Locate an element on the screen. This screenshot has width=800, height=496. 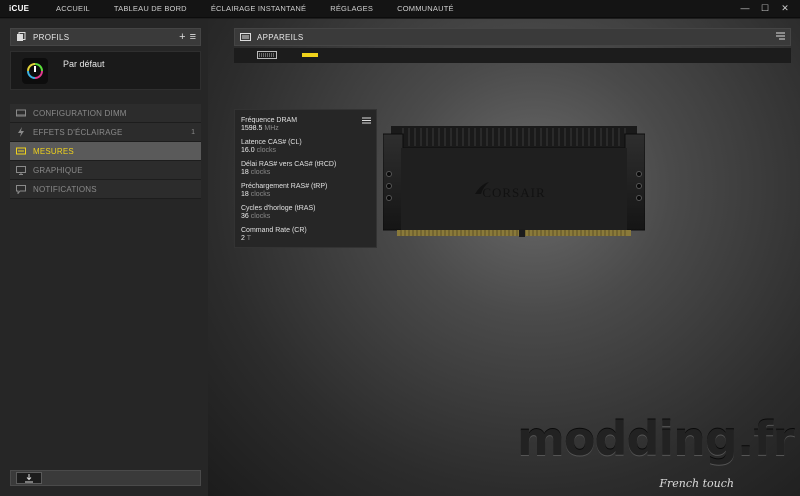
nav-accueil: ACCUEIL is located at coordinates (73, 8).